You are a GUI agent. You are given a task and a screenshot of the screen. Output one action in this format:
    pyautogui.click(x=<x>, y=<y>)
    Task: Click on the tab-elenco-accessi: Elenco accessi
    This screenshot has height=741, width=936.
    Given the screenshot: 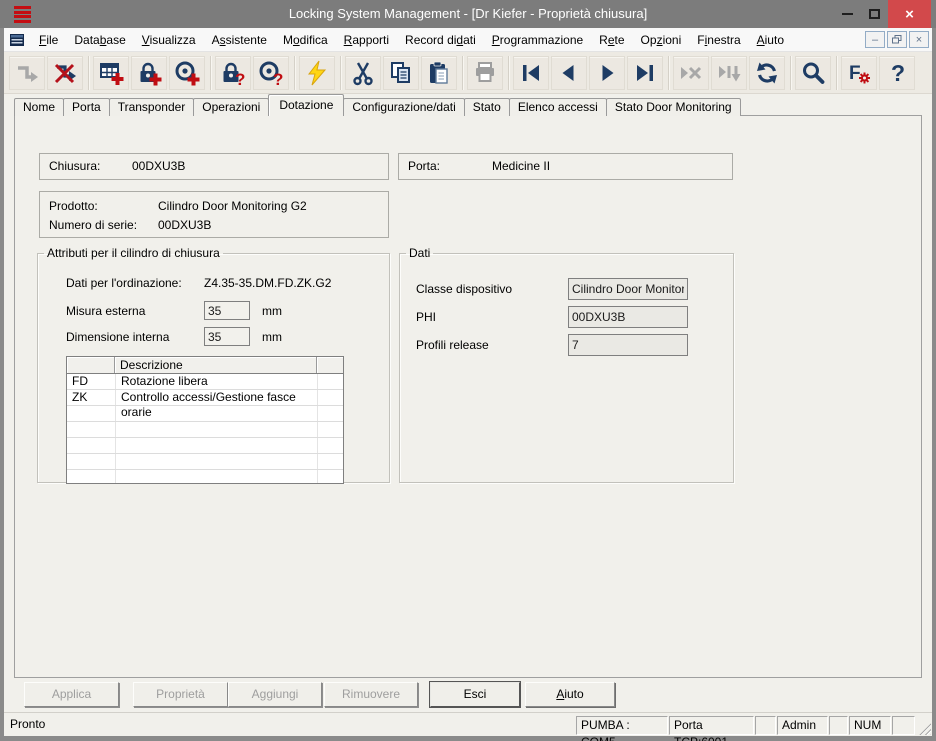 What is the action you would take?
    pyautogui.click(x=557, y=107)
    